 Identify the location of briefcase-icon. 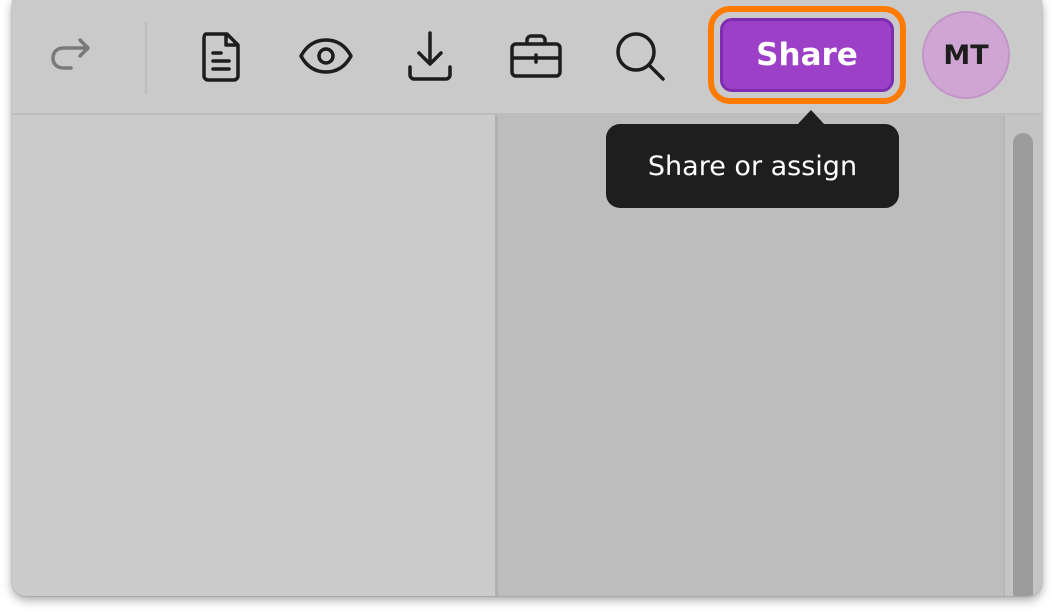
(536, 56).